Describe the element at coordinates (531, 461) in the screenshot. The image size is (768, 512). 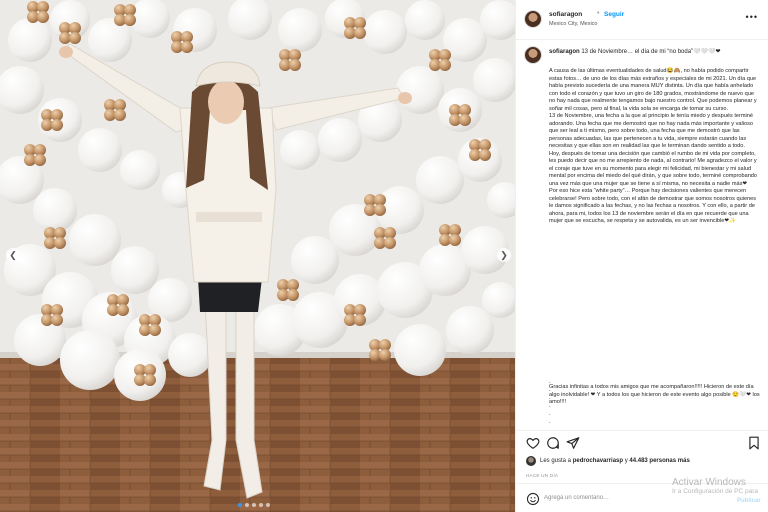
I see `liker-avatar` at that location.